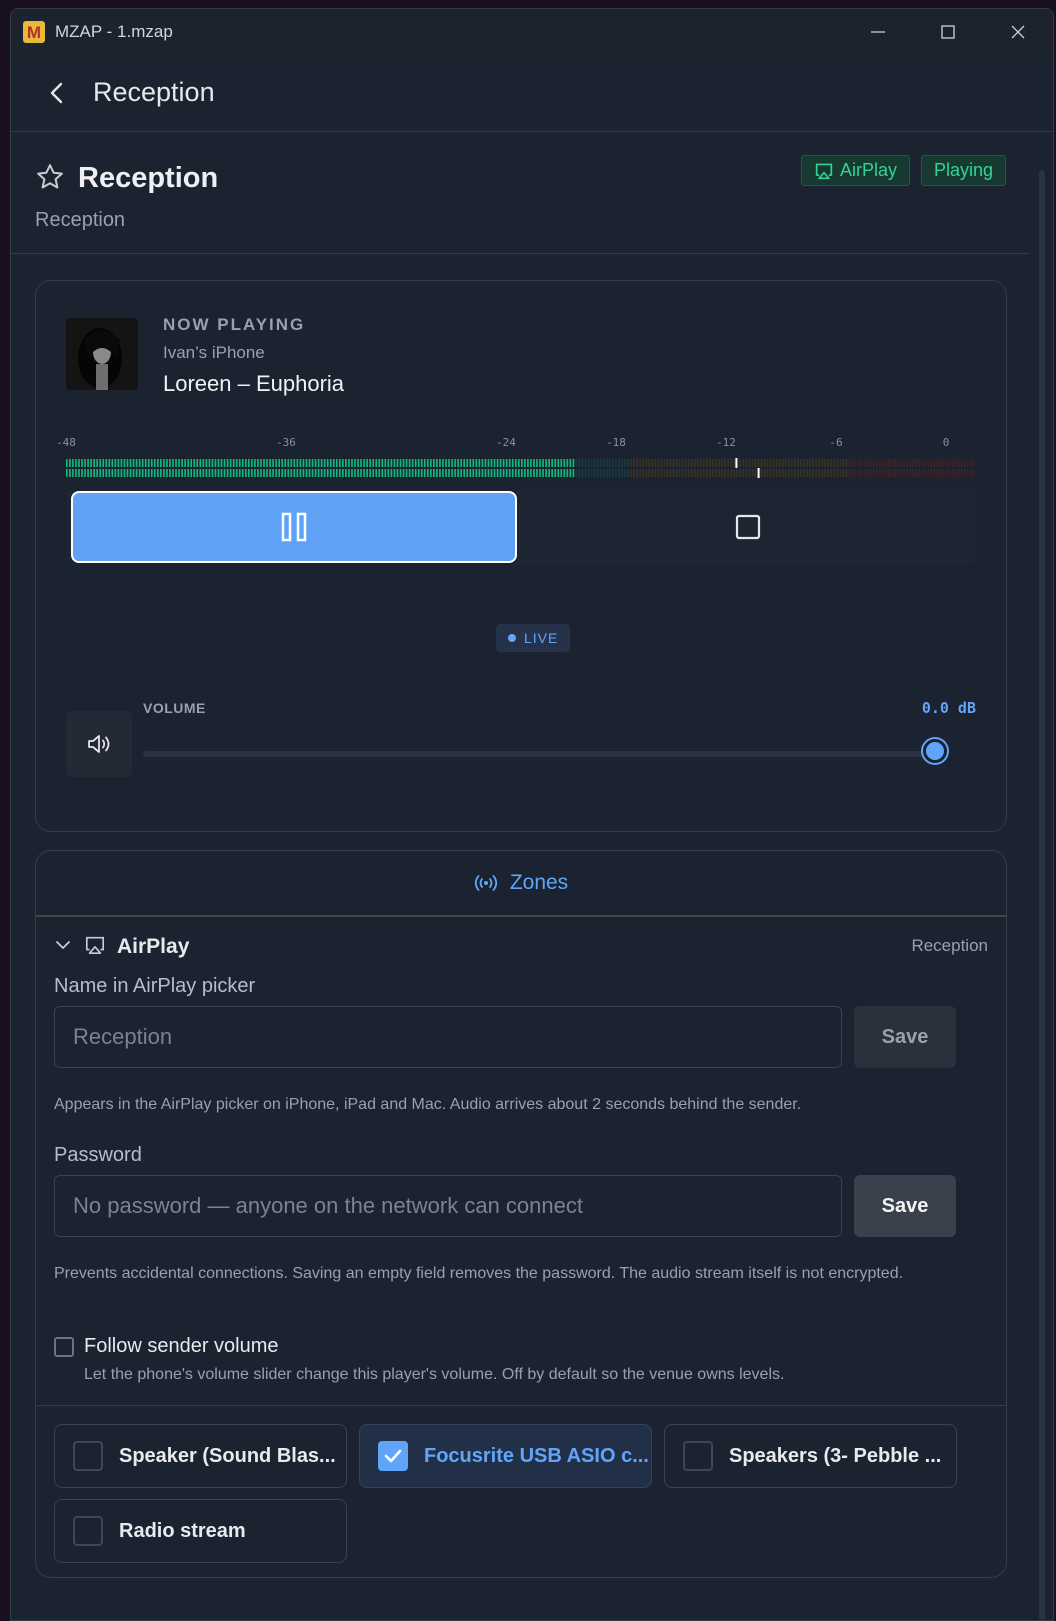 The height and width of the screenshot is (1621, 1056). What do you see at coordinates (1042, 895) in the screenshot?
I see `scrollbar-thumb` at bounding box center [1042, 895].